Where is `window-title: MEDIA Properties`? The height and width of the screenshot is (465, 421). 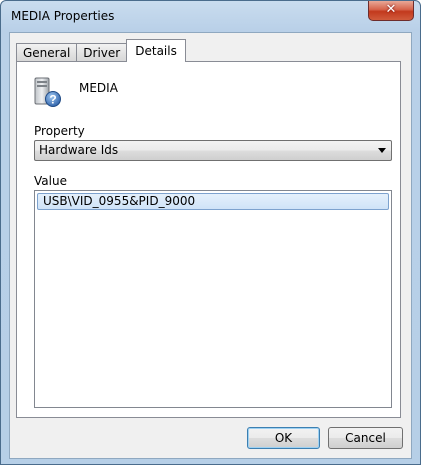 window-title: MEDIA Properties is located at coordinates (63, 16).